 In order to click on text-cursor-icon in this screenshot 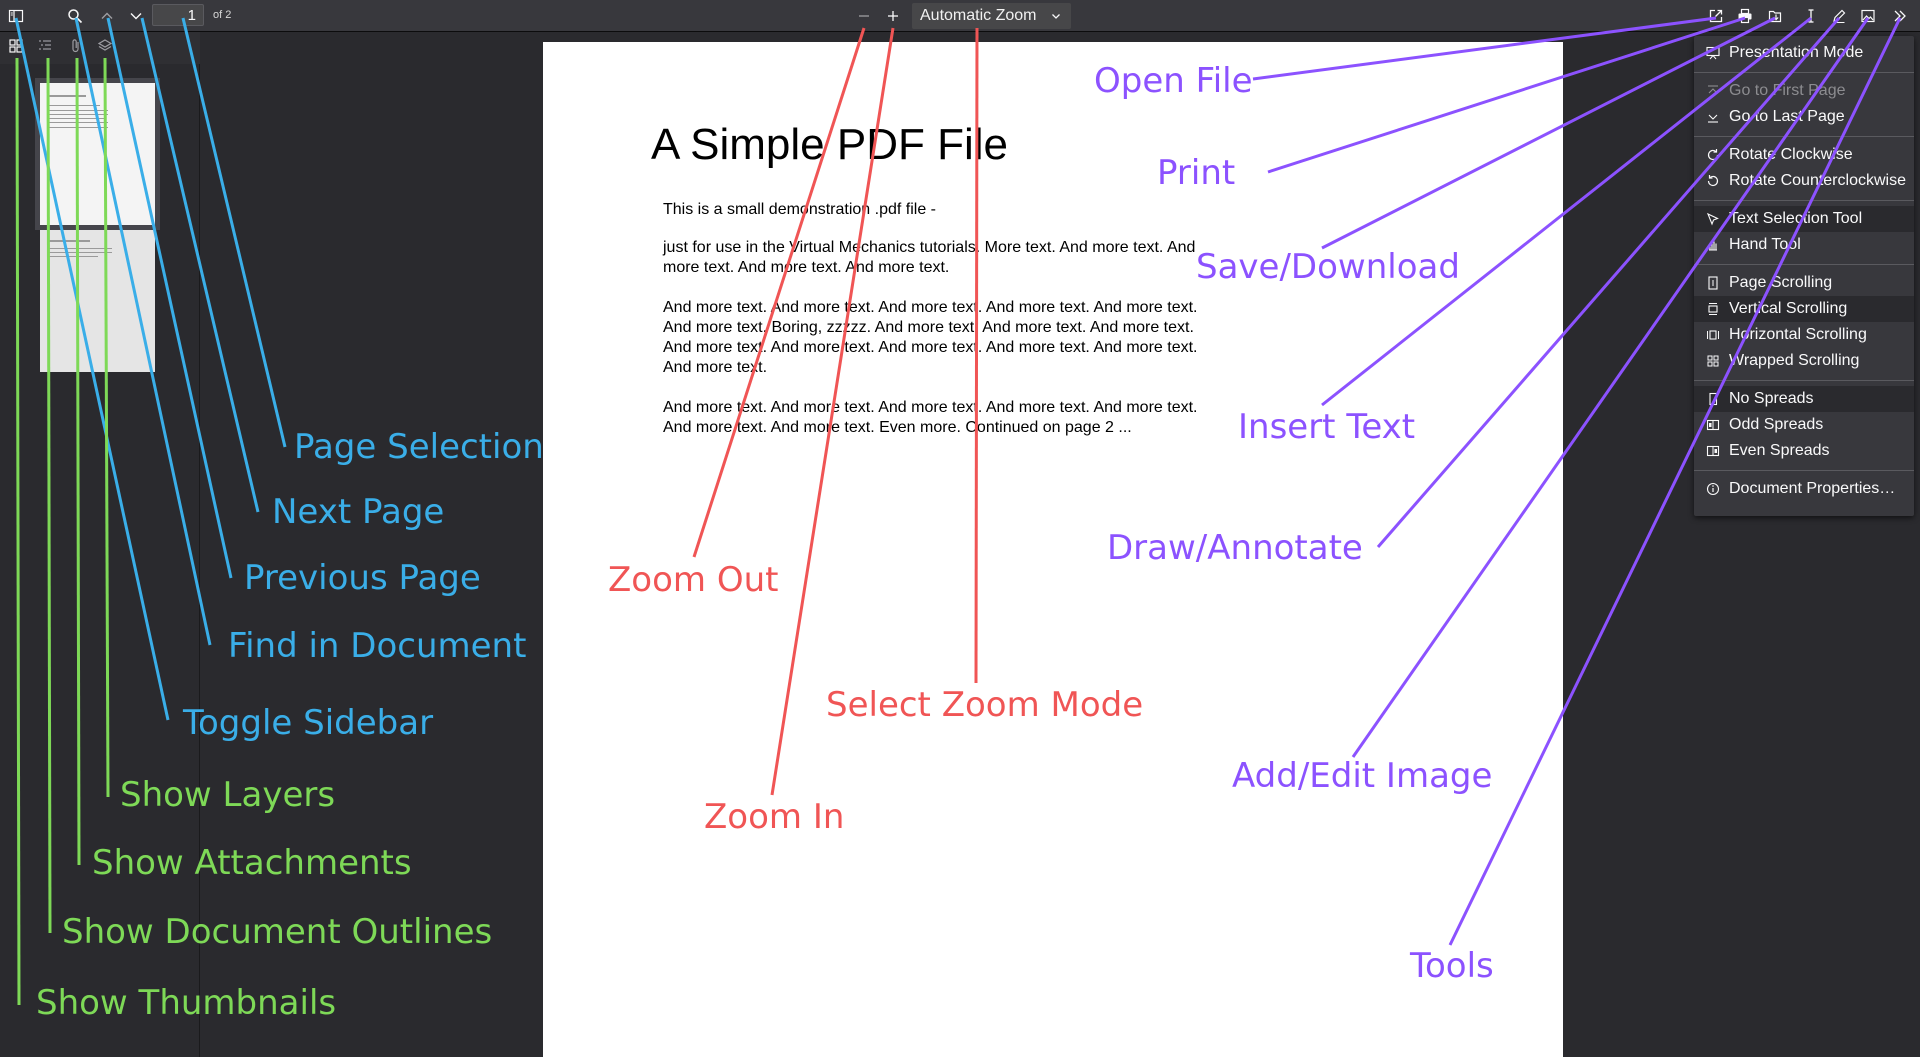, I will do `click(1811, 16)`.